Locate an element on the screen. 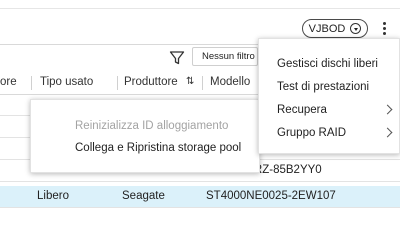 The width and height of the screenshot is (400, 250). menu-item-label: Collega e Ripristina storage pool is located at coordinates (158, 148).